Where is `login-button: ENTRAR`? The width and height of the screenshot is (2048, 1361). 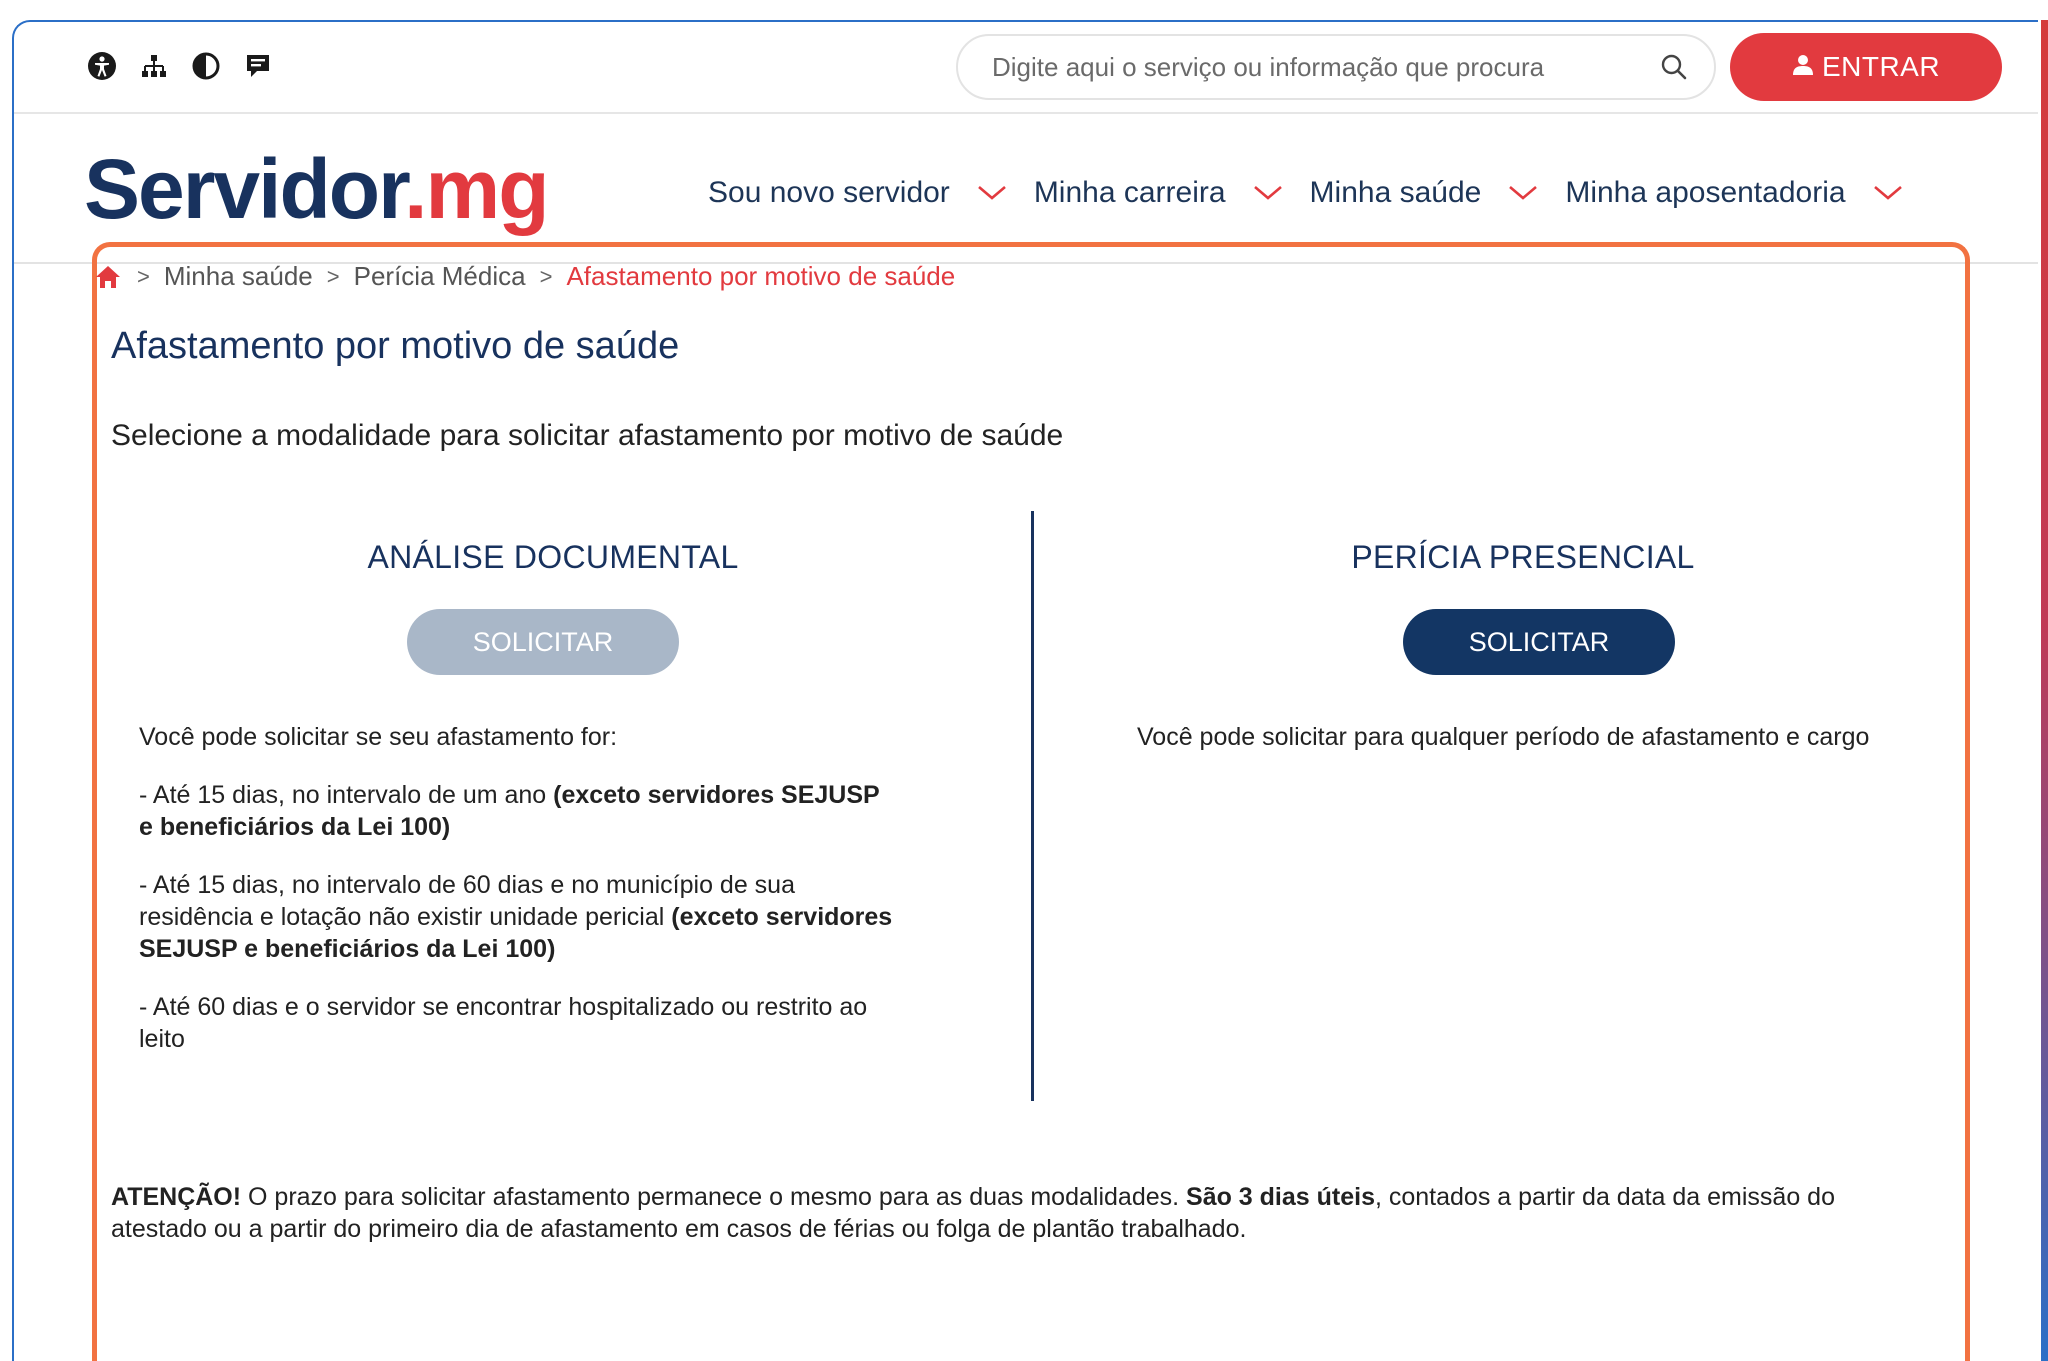
login-button: ENTRAR is located at coordinates (1866, 67).